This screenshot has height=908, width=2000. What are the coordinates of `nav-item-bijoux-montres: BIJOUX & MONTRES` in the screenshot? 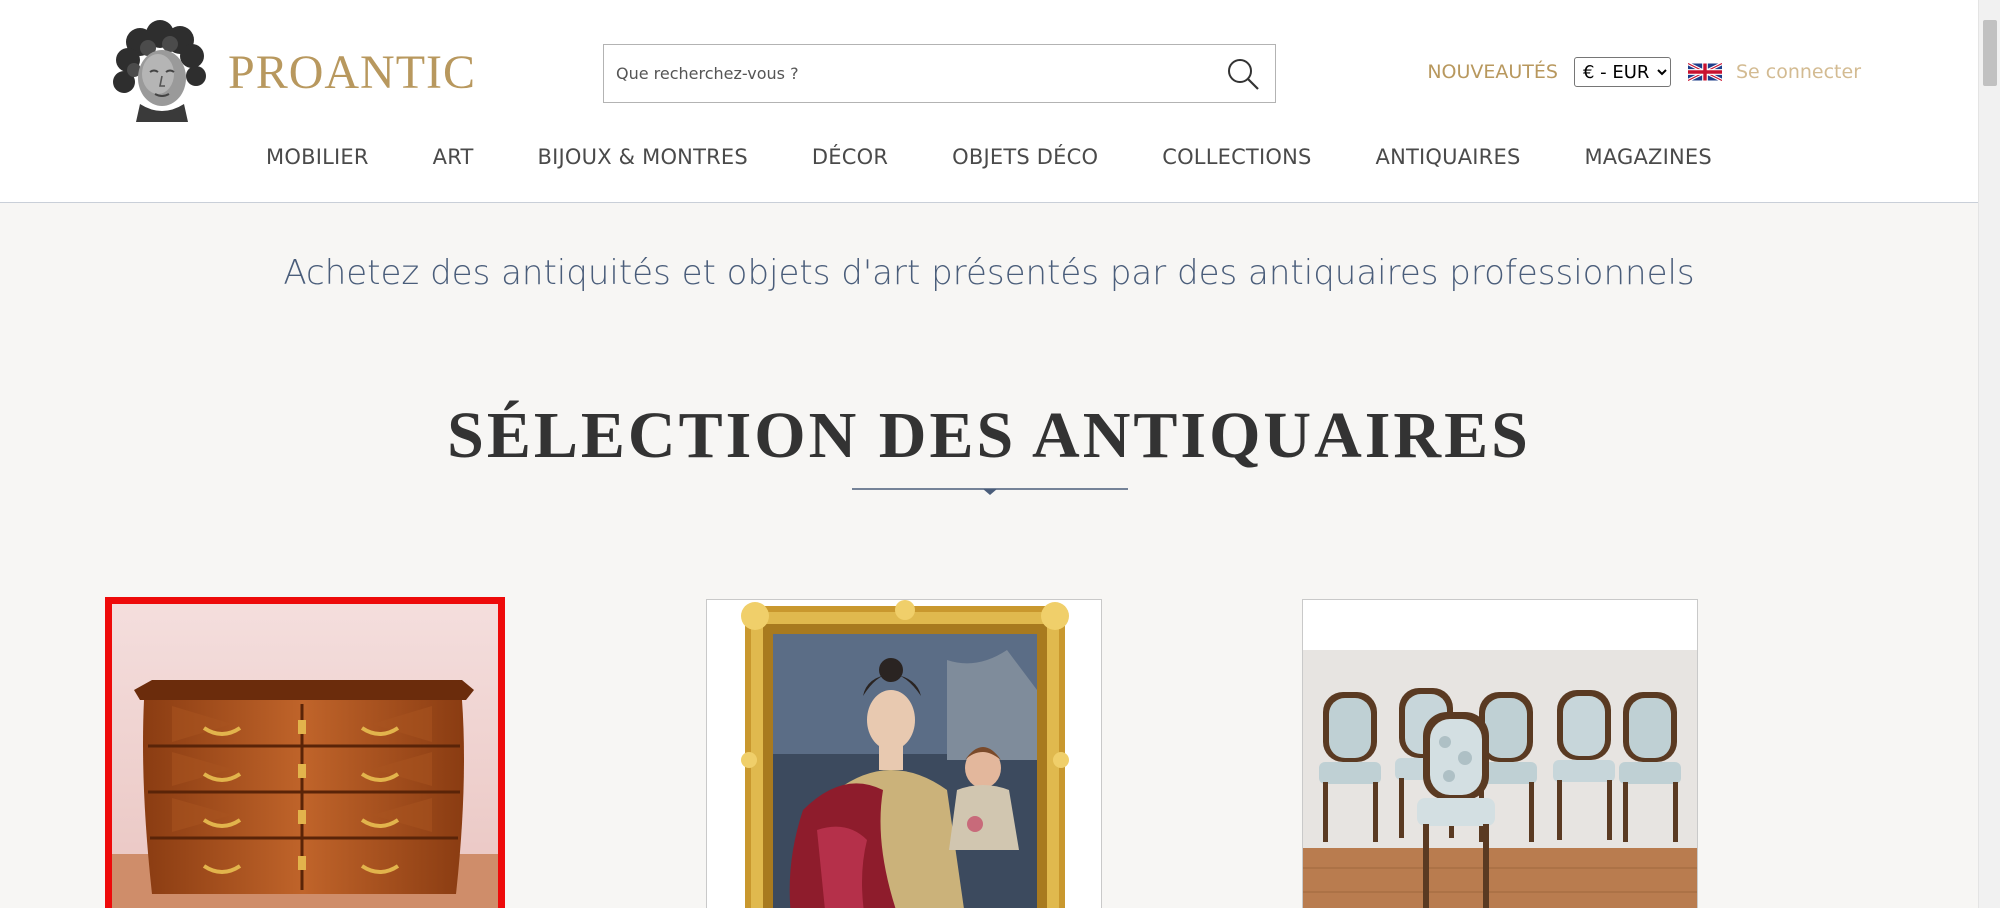 It's located at (643, 157).